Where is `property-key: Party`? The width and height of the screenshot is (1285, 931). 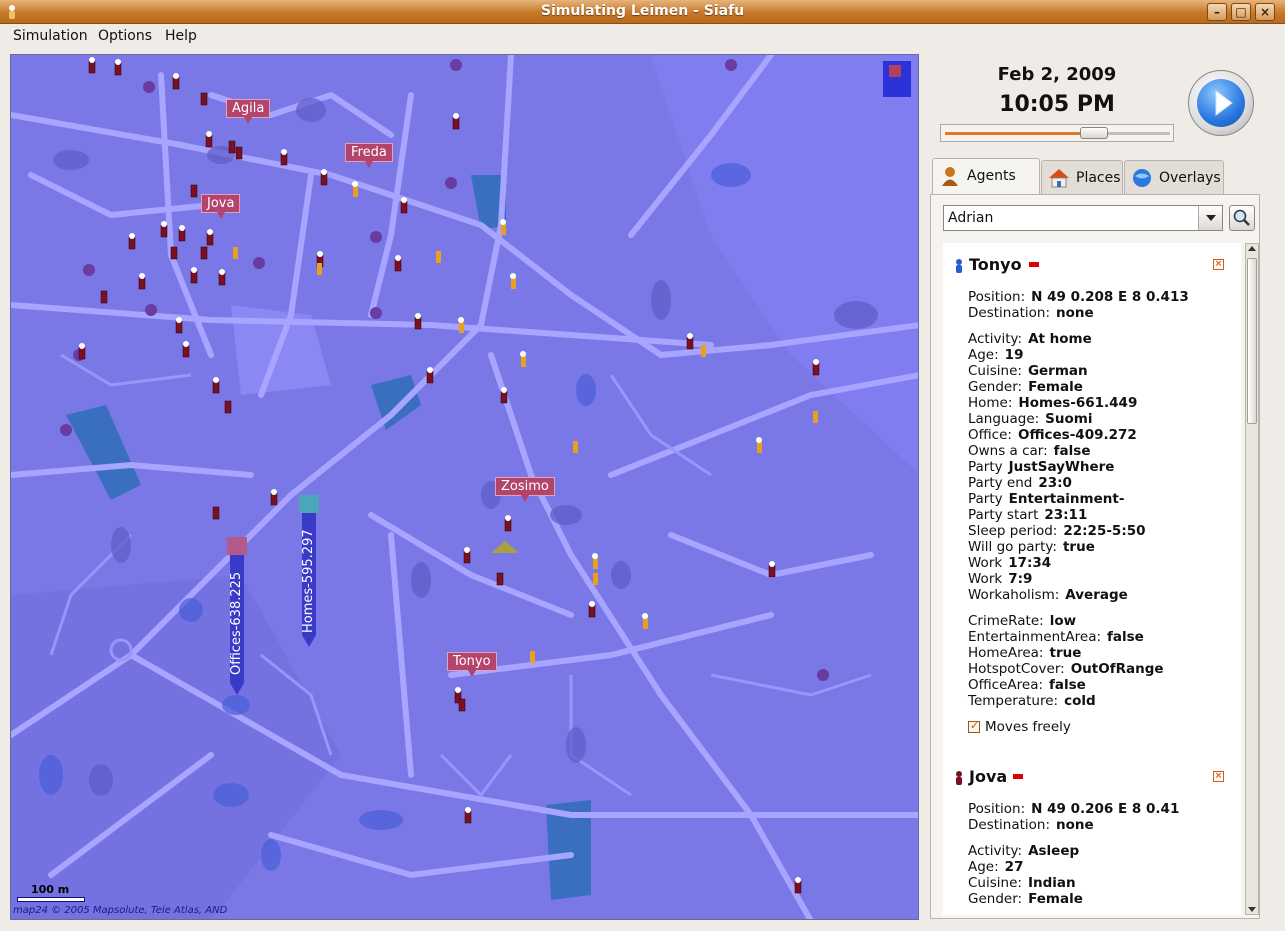
property-key: Party is located at coordinates (985, 467).